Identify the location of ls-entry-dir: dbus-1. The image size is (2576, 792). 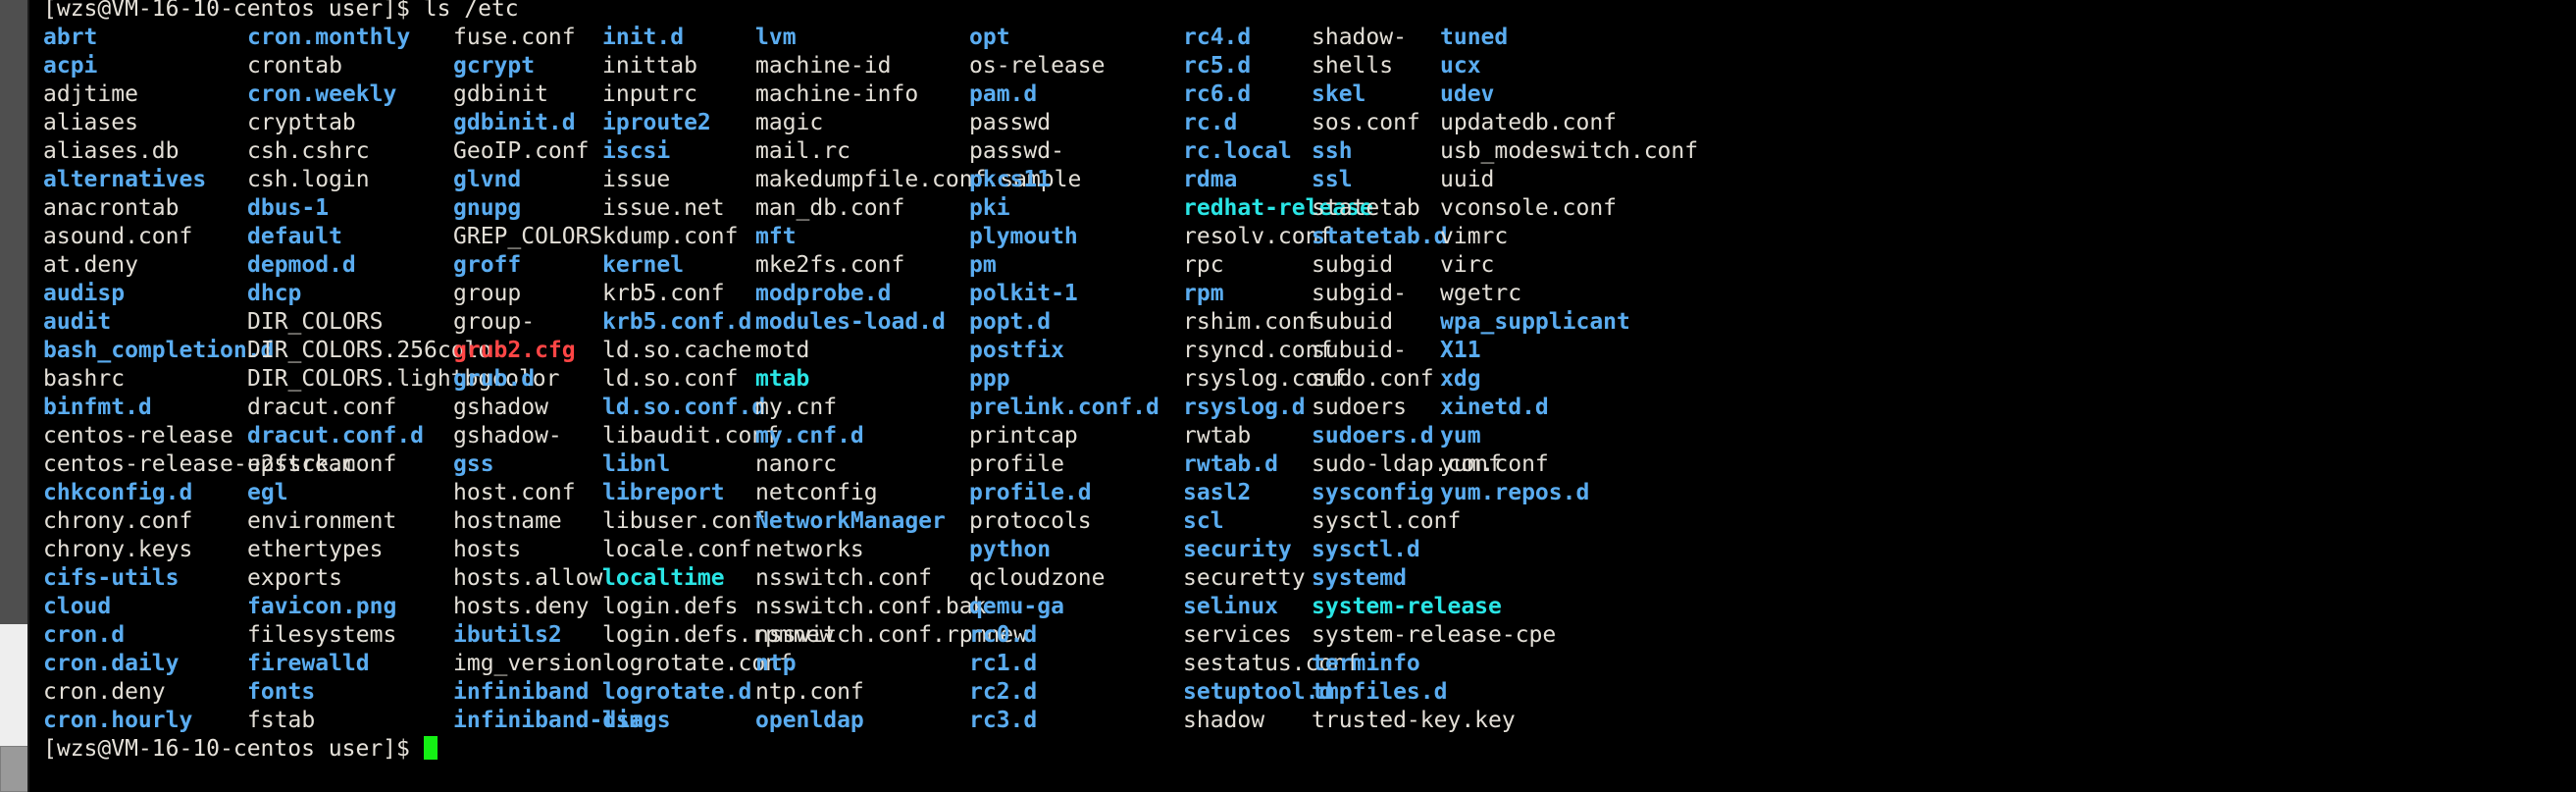
(350, 209).